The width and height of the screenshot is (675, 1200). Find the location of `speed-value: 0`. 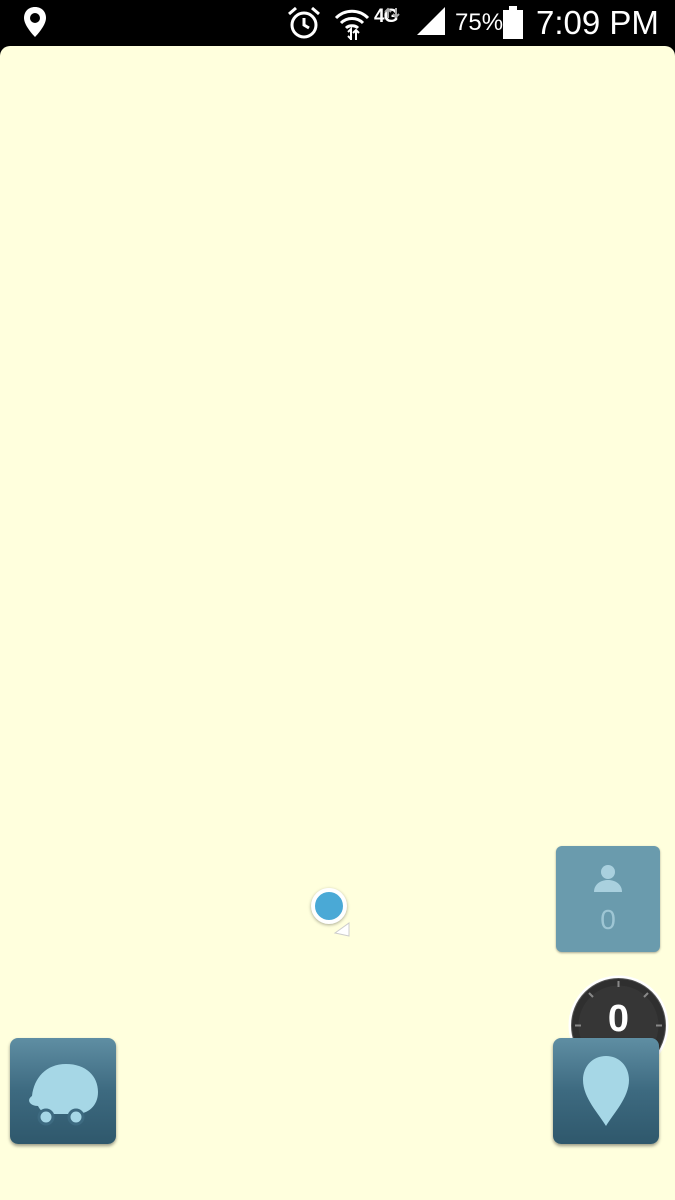

speed-value: 0 is located at coordinates (618, 1019).